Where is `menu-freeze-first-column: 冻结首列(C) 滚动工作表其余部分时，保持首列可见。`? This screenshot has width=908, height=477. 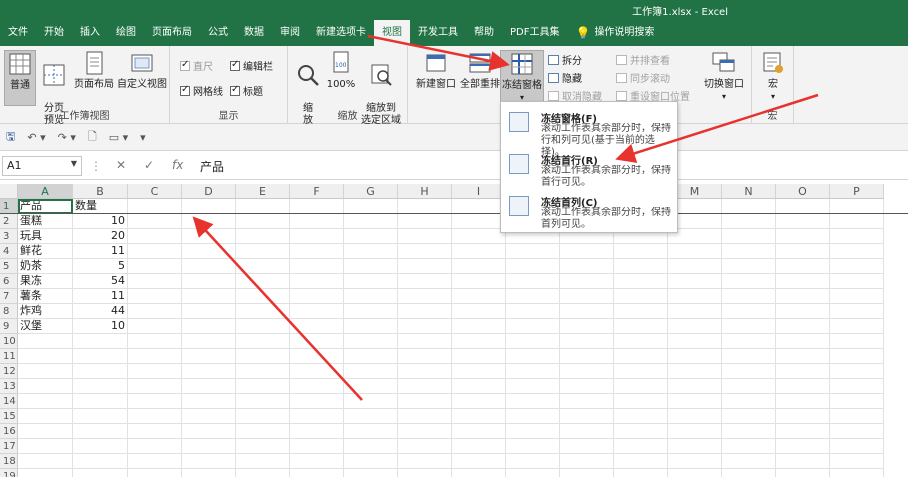
menu-freeze-first-column: 冻结首列(C) 滚动工作表其余部分时，保持首列可见。 is located at coordinates (589, 211).